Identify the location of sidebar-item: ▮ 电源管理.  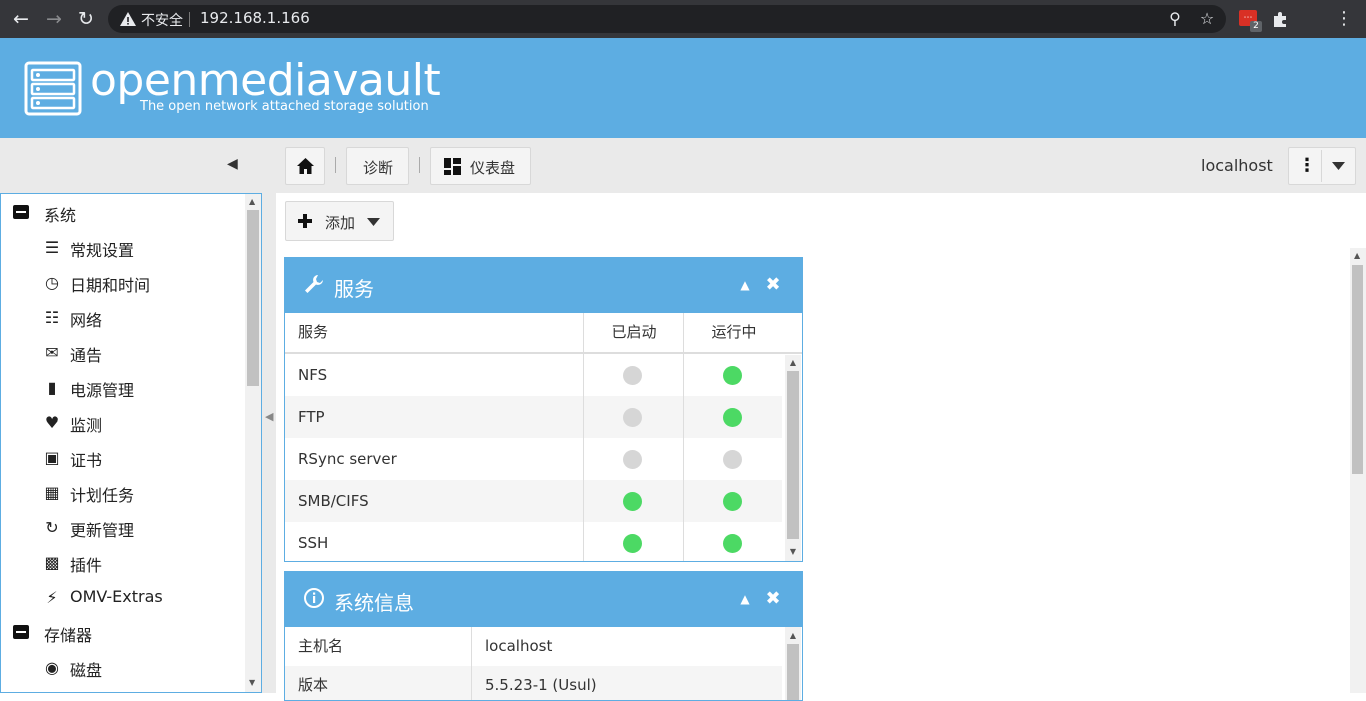
(123, 387).